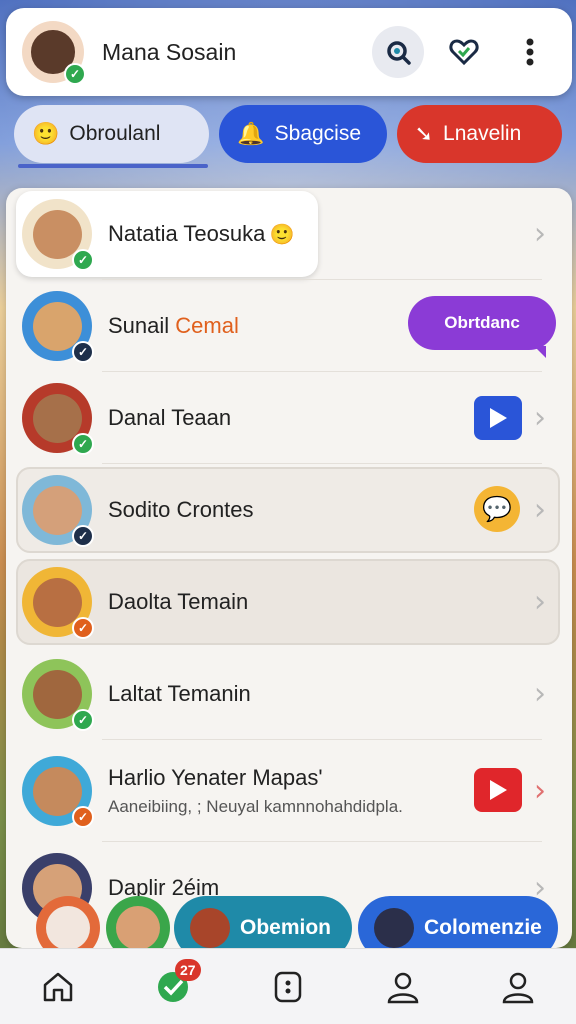 The image size is (576, 1024). Describe the element at coordinates (179, 693) in the screenshot. I see `contact-name: Laltat Temanin` at that location.